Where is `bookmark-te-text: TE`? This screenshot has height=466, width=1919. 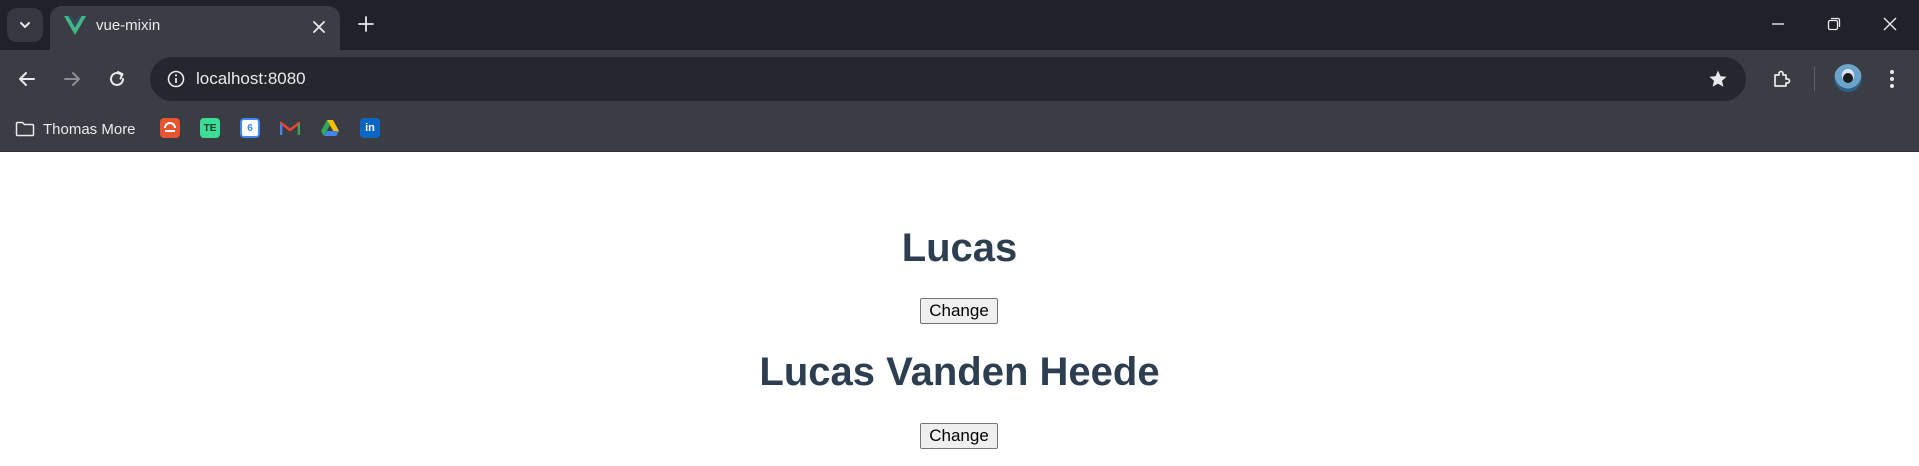
bookmark-te-text: TE is located at coordinates (210, 128).